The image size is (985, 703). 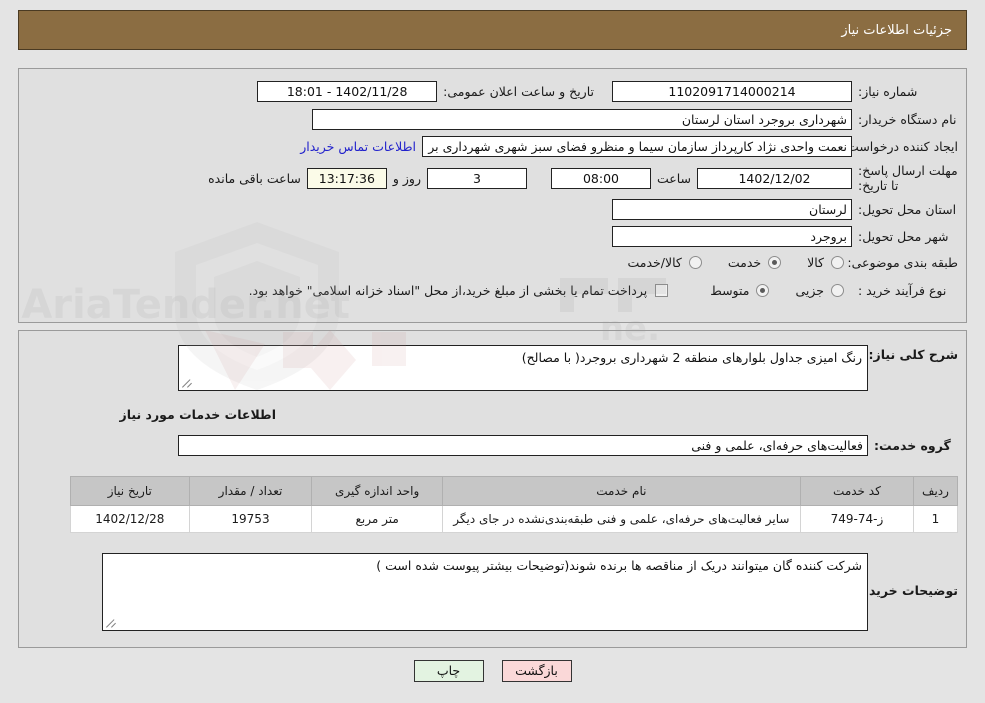 I want to click on cell-service-code: ز-74-749, so click(x=857, y=519).